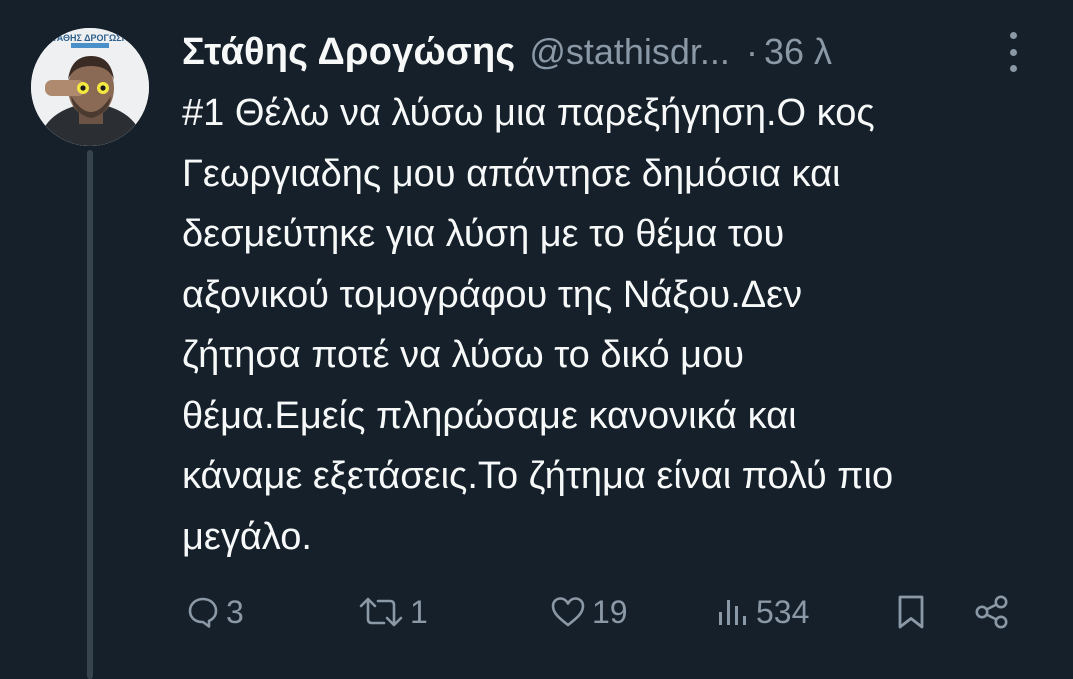  I want to click on more-icon, so click(1013, 52).